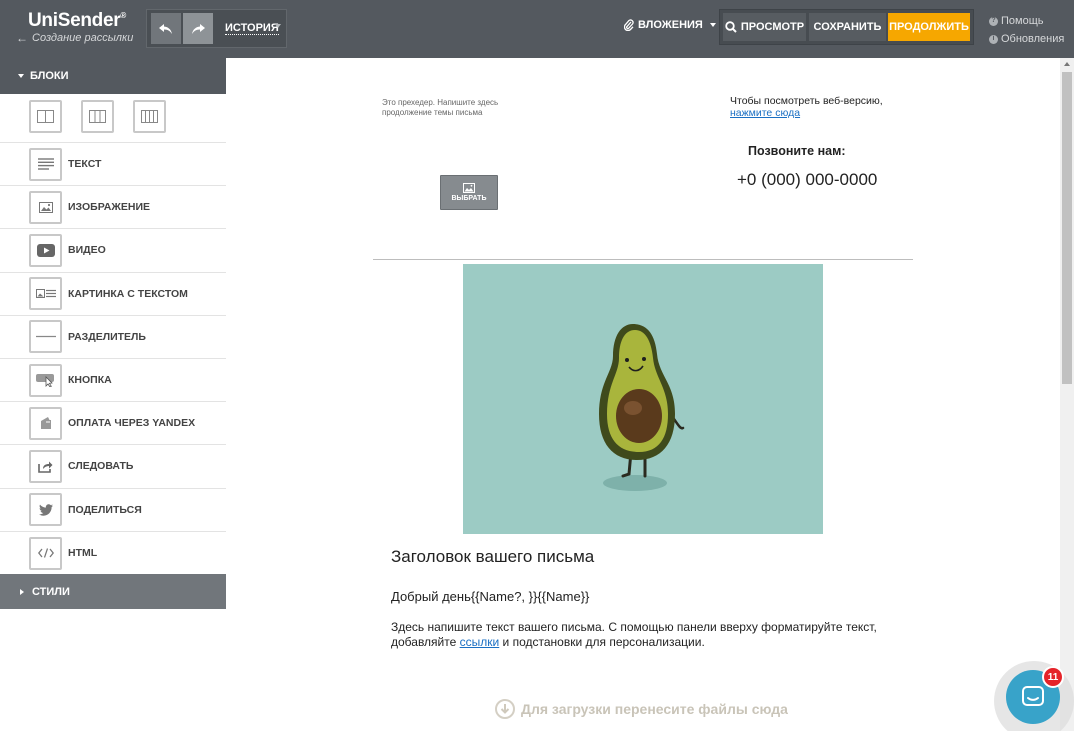 The width and height of the screenshot is (1074, 731). I want to click on attachments-button: ВЛОЖЕНИЯ, so click(670, 25).